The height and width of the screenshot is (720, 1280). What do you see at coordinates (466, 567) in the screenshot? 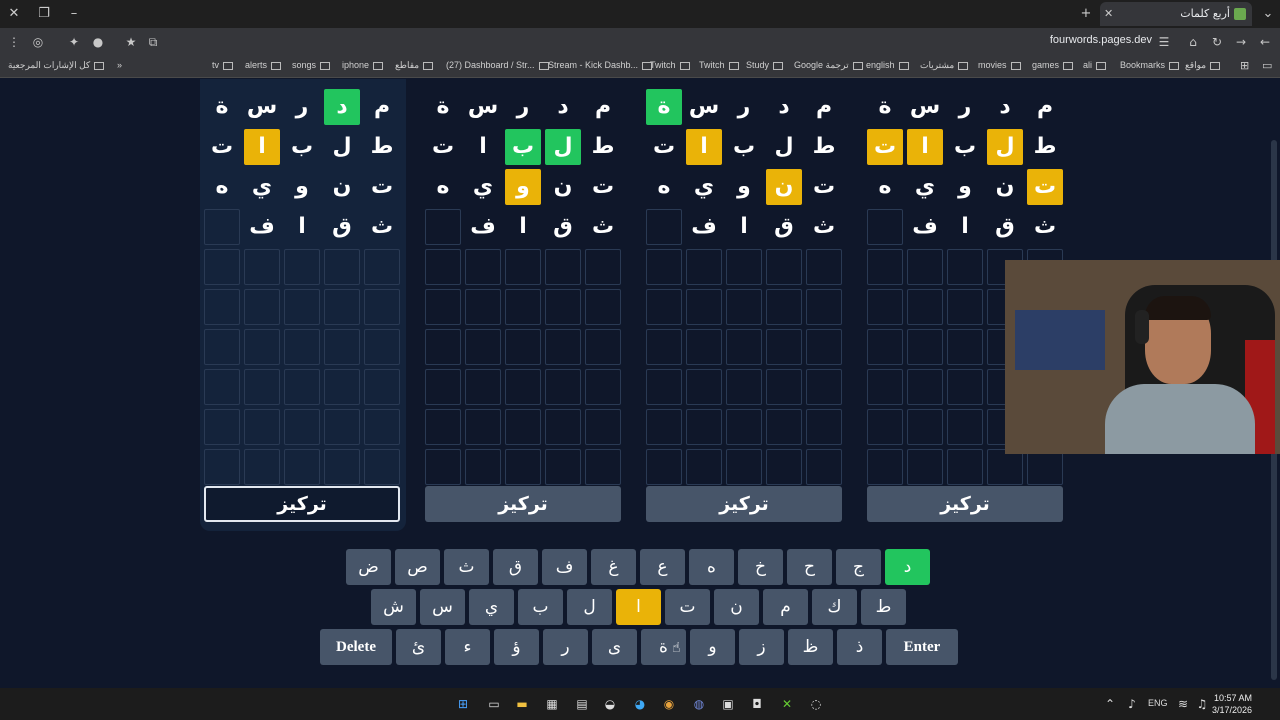
I see `letter-key: ث` at bounding box center [466, 567].